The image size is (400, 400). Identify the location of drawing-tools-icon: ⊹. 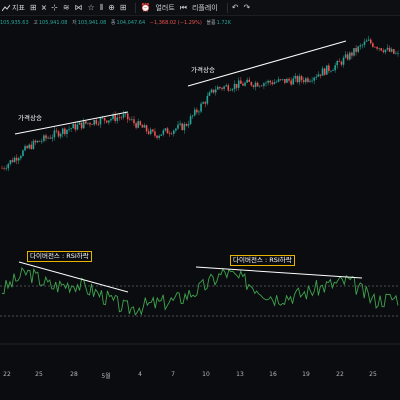
(54, 7).